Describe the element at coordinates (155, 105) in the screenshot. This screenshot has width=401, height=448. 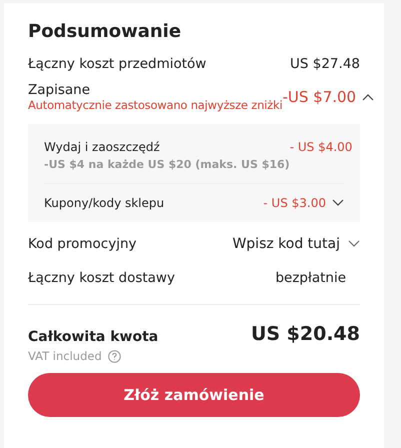
I see `saved-note: Automatycznie zastosowano najwyższe zniżki` at that location.